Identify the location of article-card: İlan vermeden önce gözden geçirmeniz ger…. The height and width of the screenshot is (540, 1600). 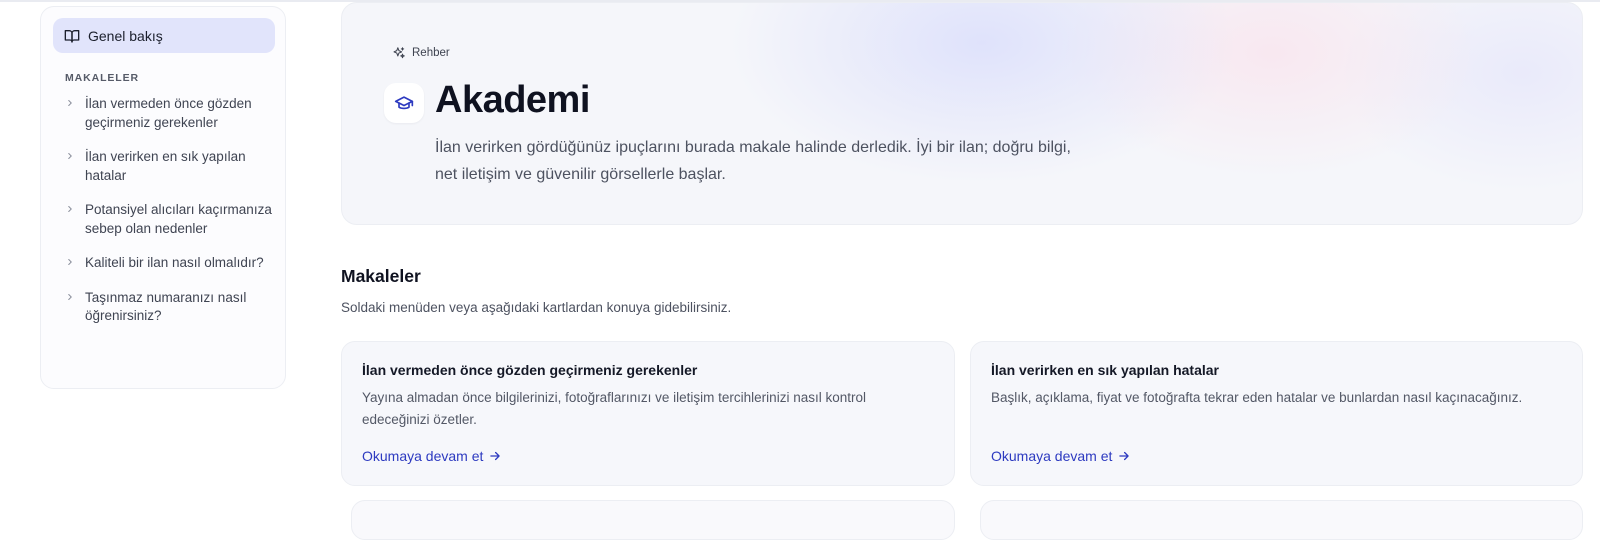
(648, 413).